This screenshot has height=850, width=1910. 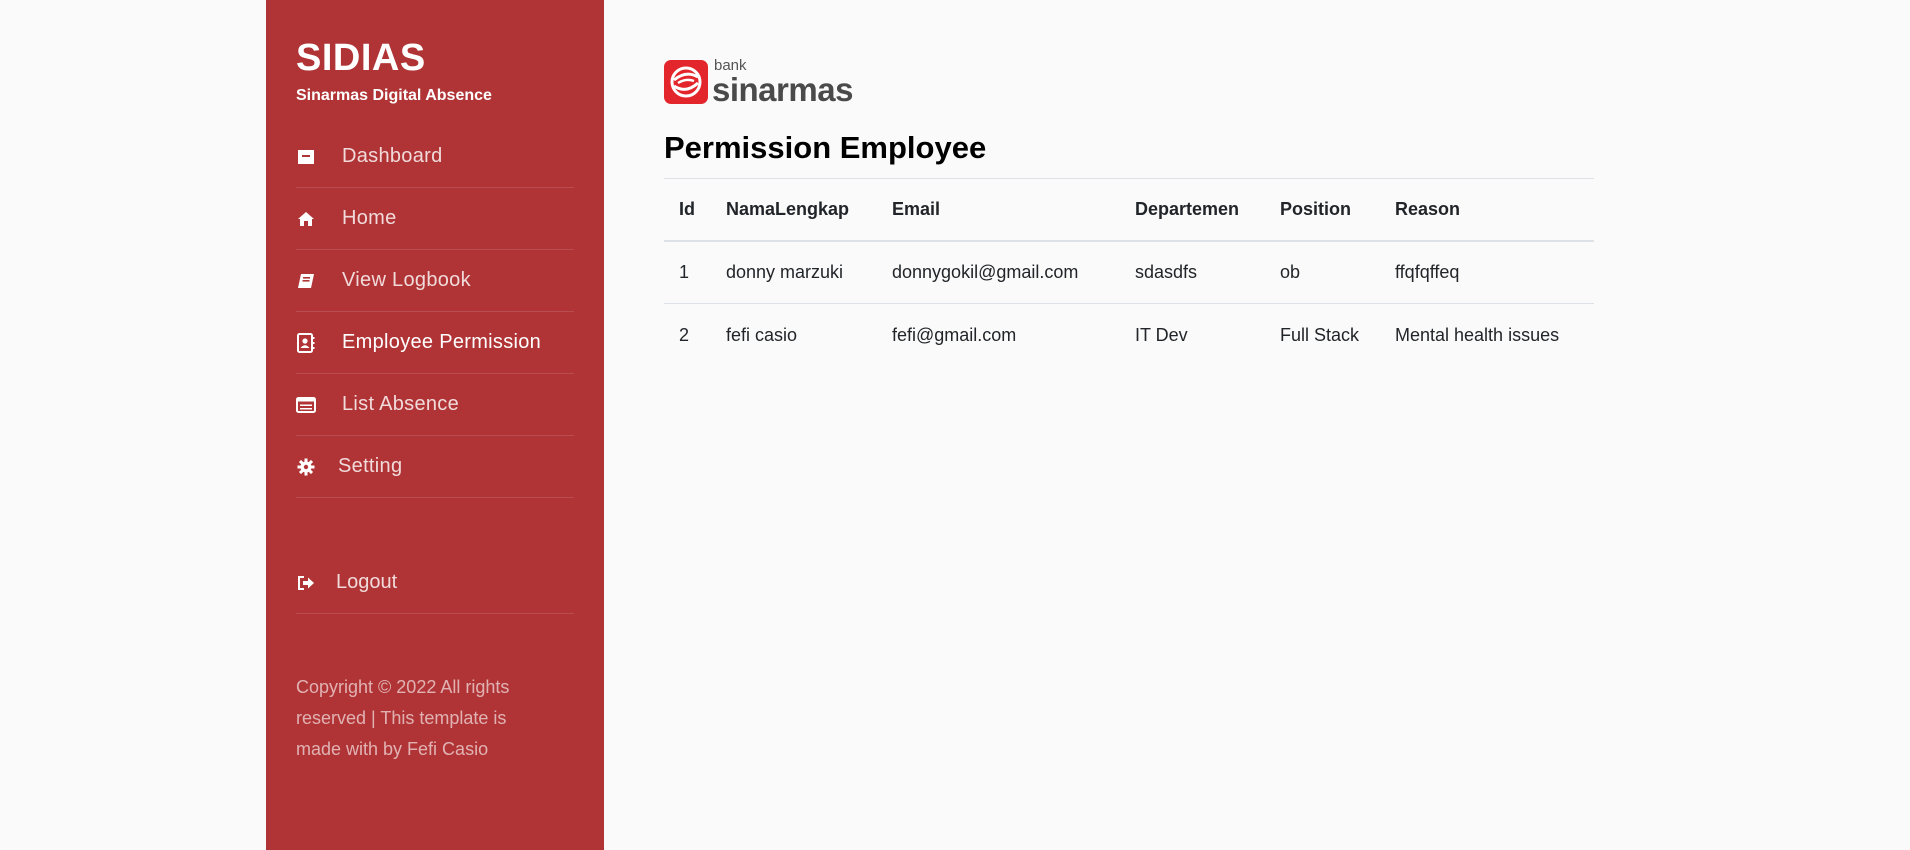 What do you see at coordinates (401, 404) in the screenshot?
I see `sidebar-item-label: List Absence` at bounding box center [401, 404].